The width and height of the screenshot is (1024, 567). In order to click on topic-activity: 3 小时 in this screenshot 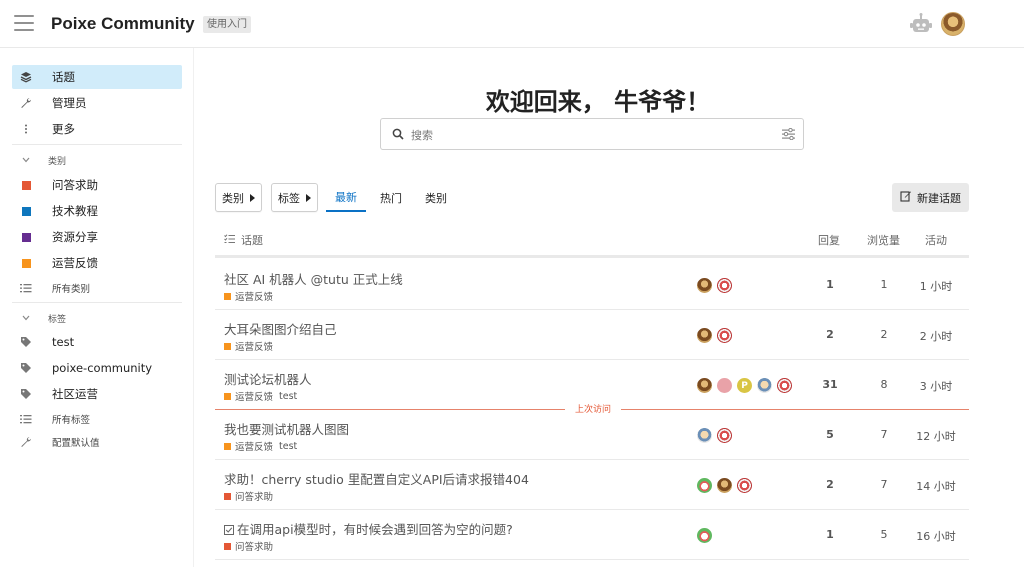, I will do `click(936, 386)`.